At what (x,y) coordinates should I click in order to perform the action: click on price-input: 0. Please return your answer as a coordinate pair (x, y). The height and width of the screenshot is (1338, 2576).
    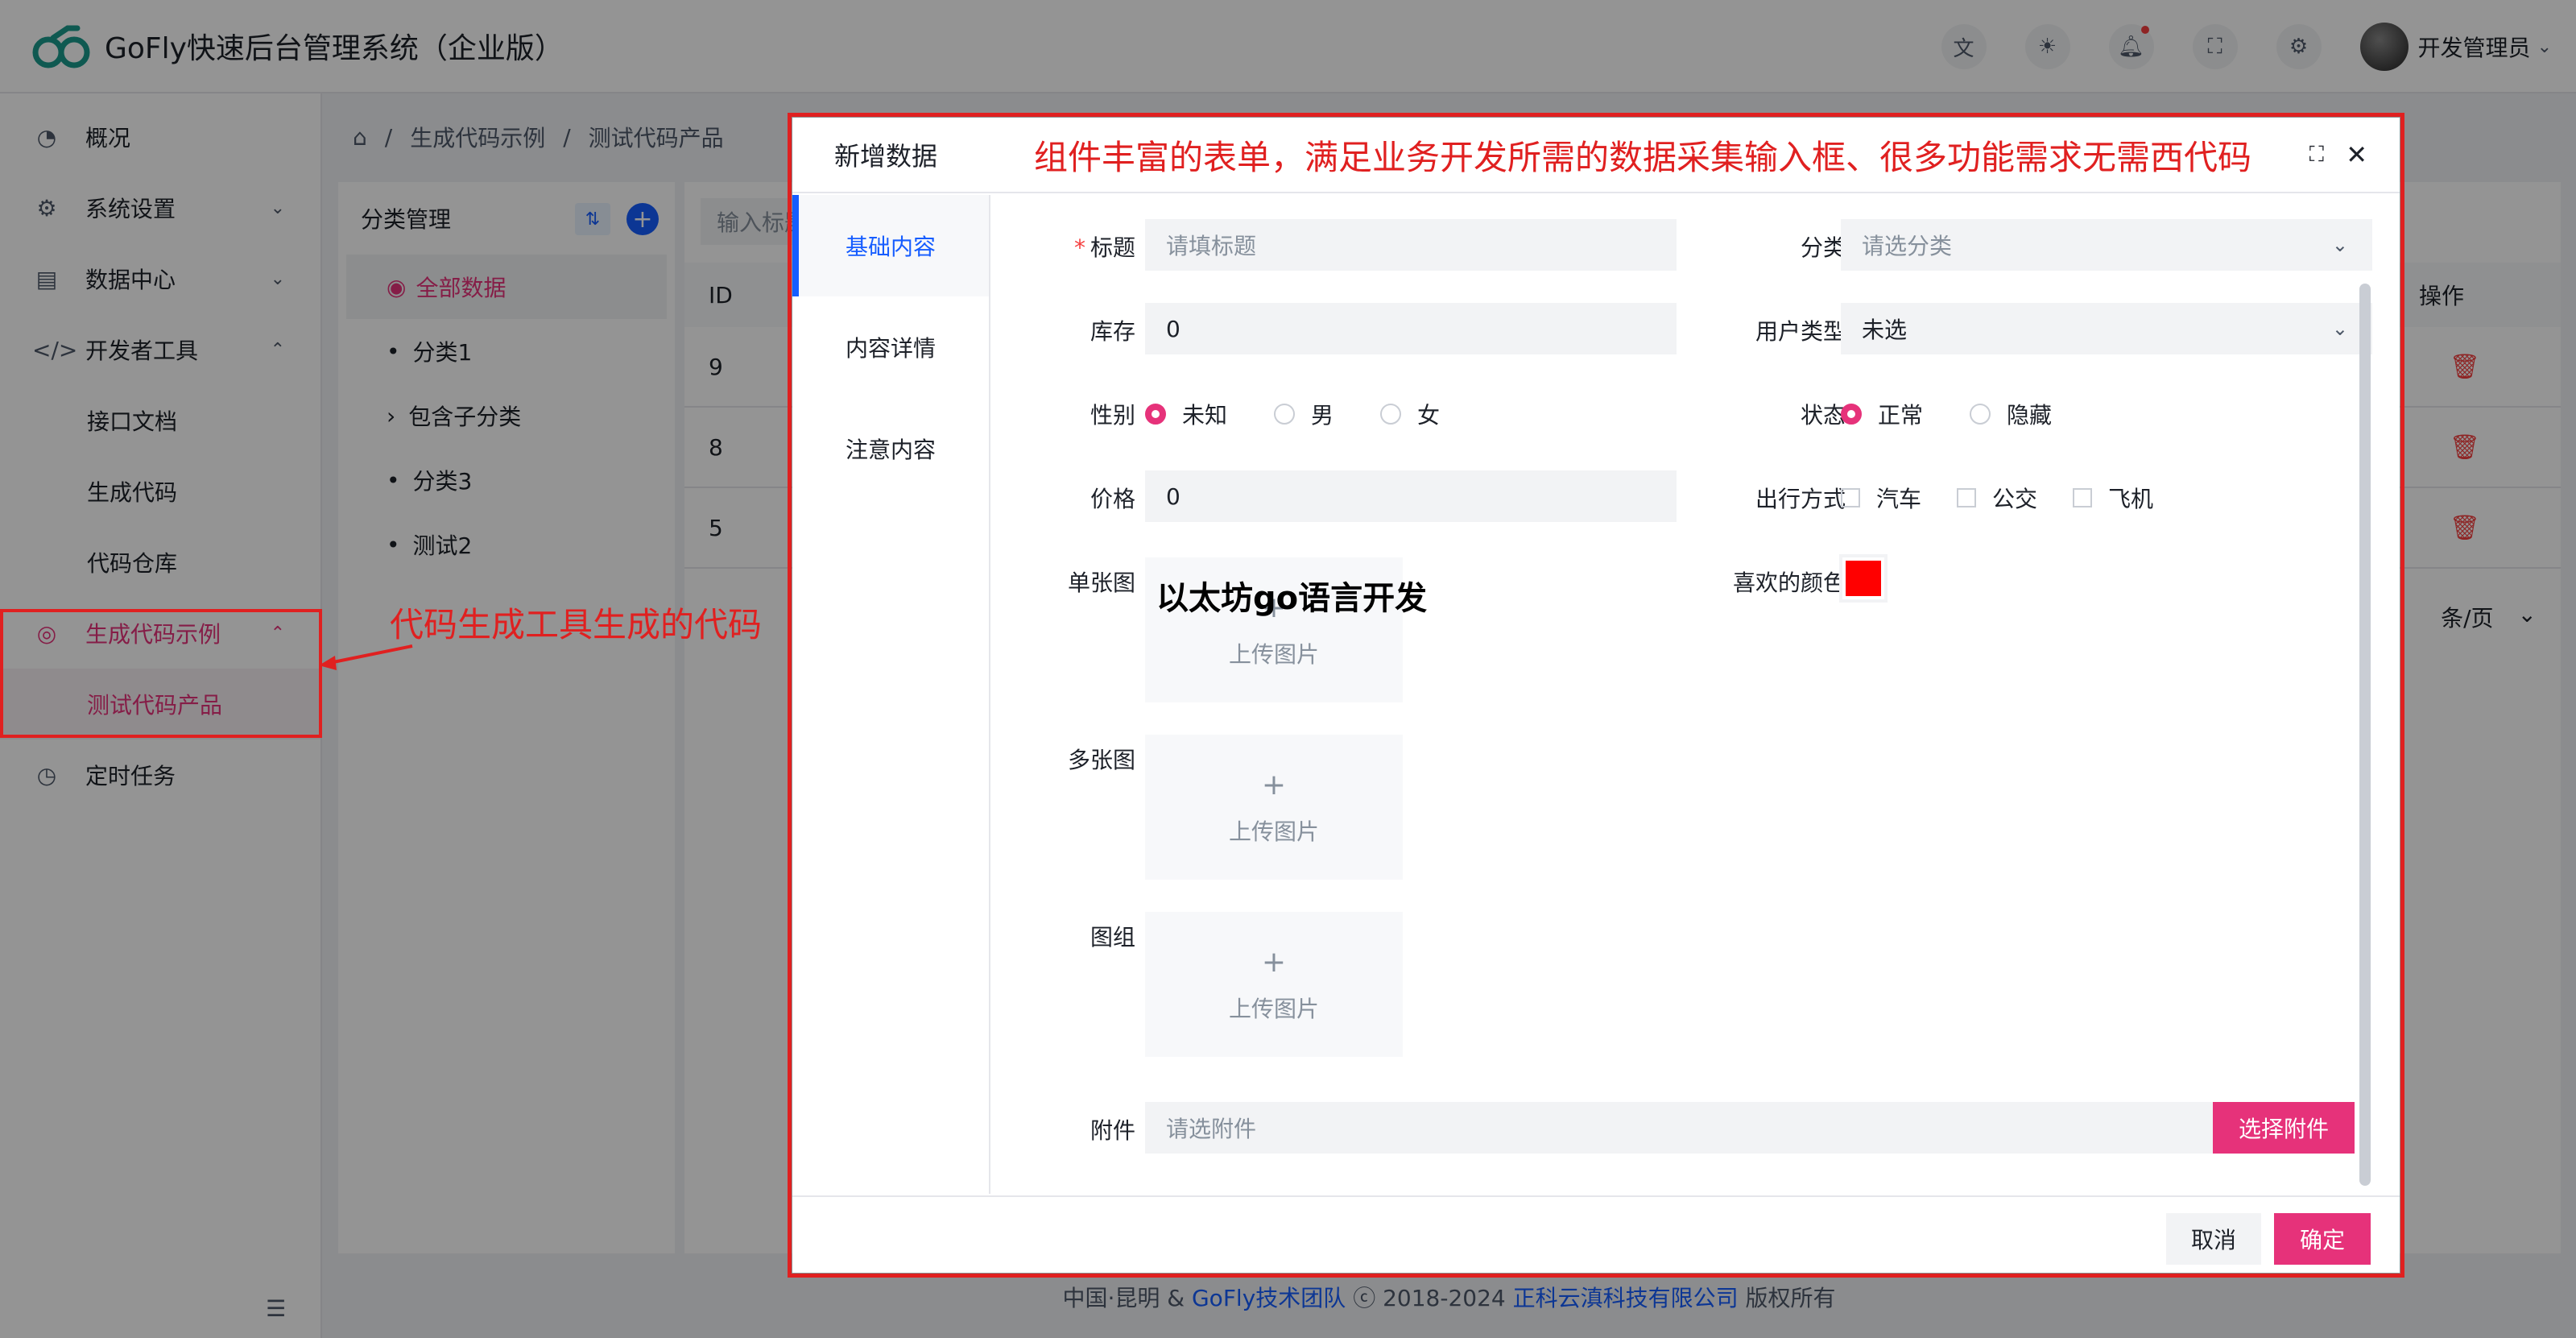
    Looking at the image, I should click on (1411, 496).